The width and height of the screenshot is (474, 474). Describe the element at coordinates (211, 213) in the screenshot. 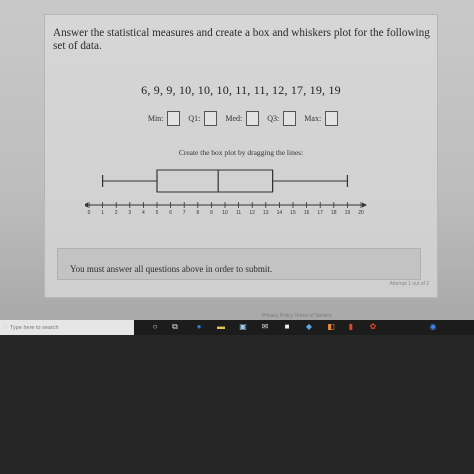

I see `axis-tick-label: 9` at that location.